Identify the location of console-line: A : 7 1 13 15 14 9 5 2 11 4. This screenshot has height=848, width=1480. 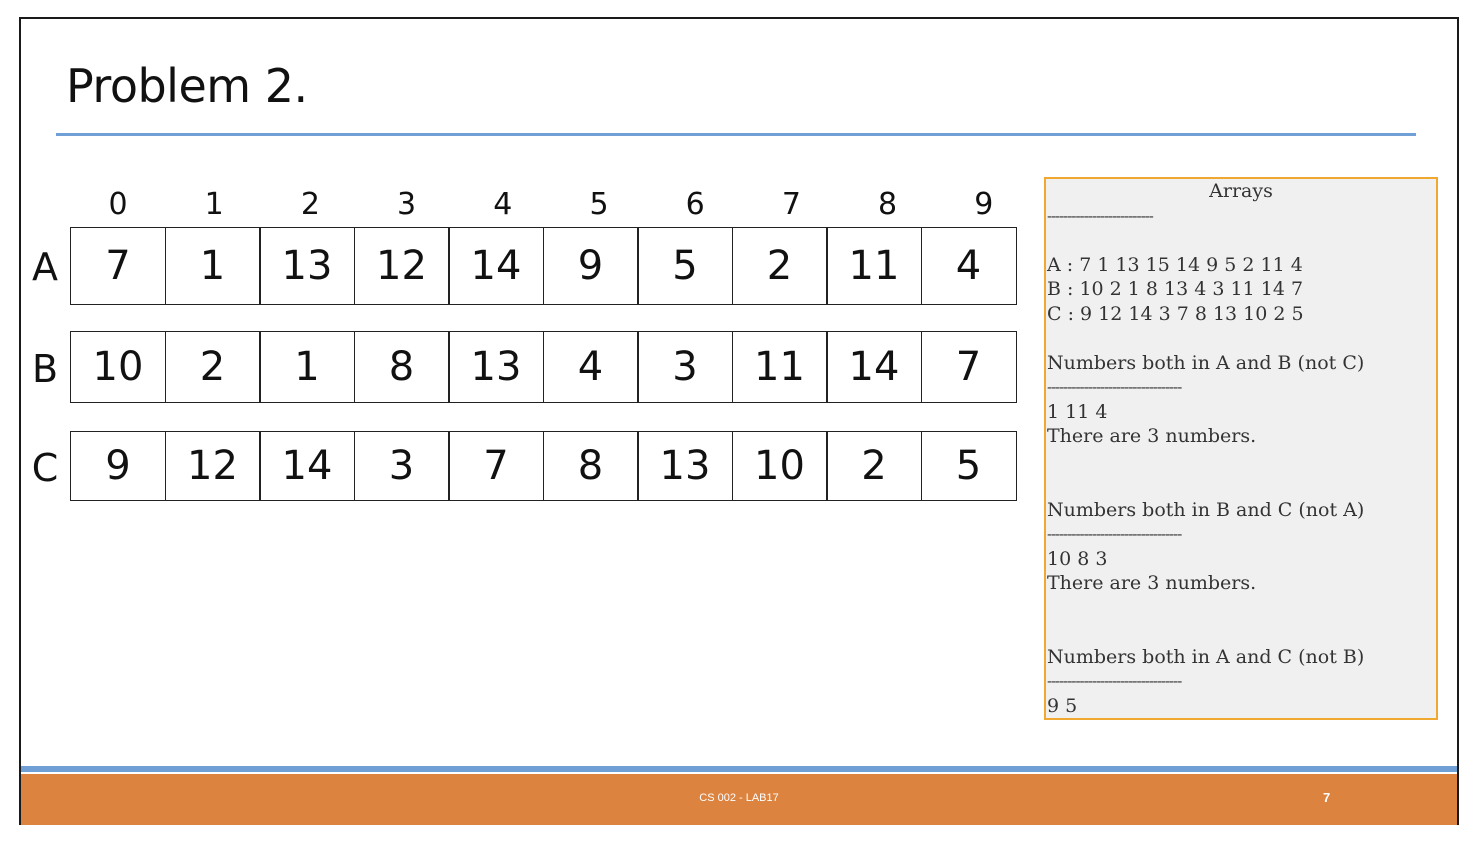
(1175, 264).